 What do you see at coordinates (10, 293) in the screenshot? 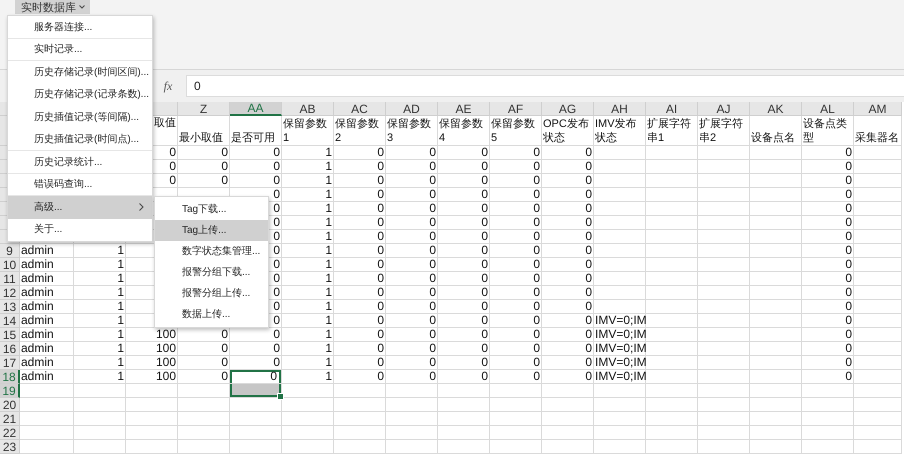
I see `row-header: 12` at bounding box center [10, 293].